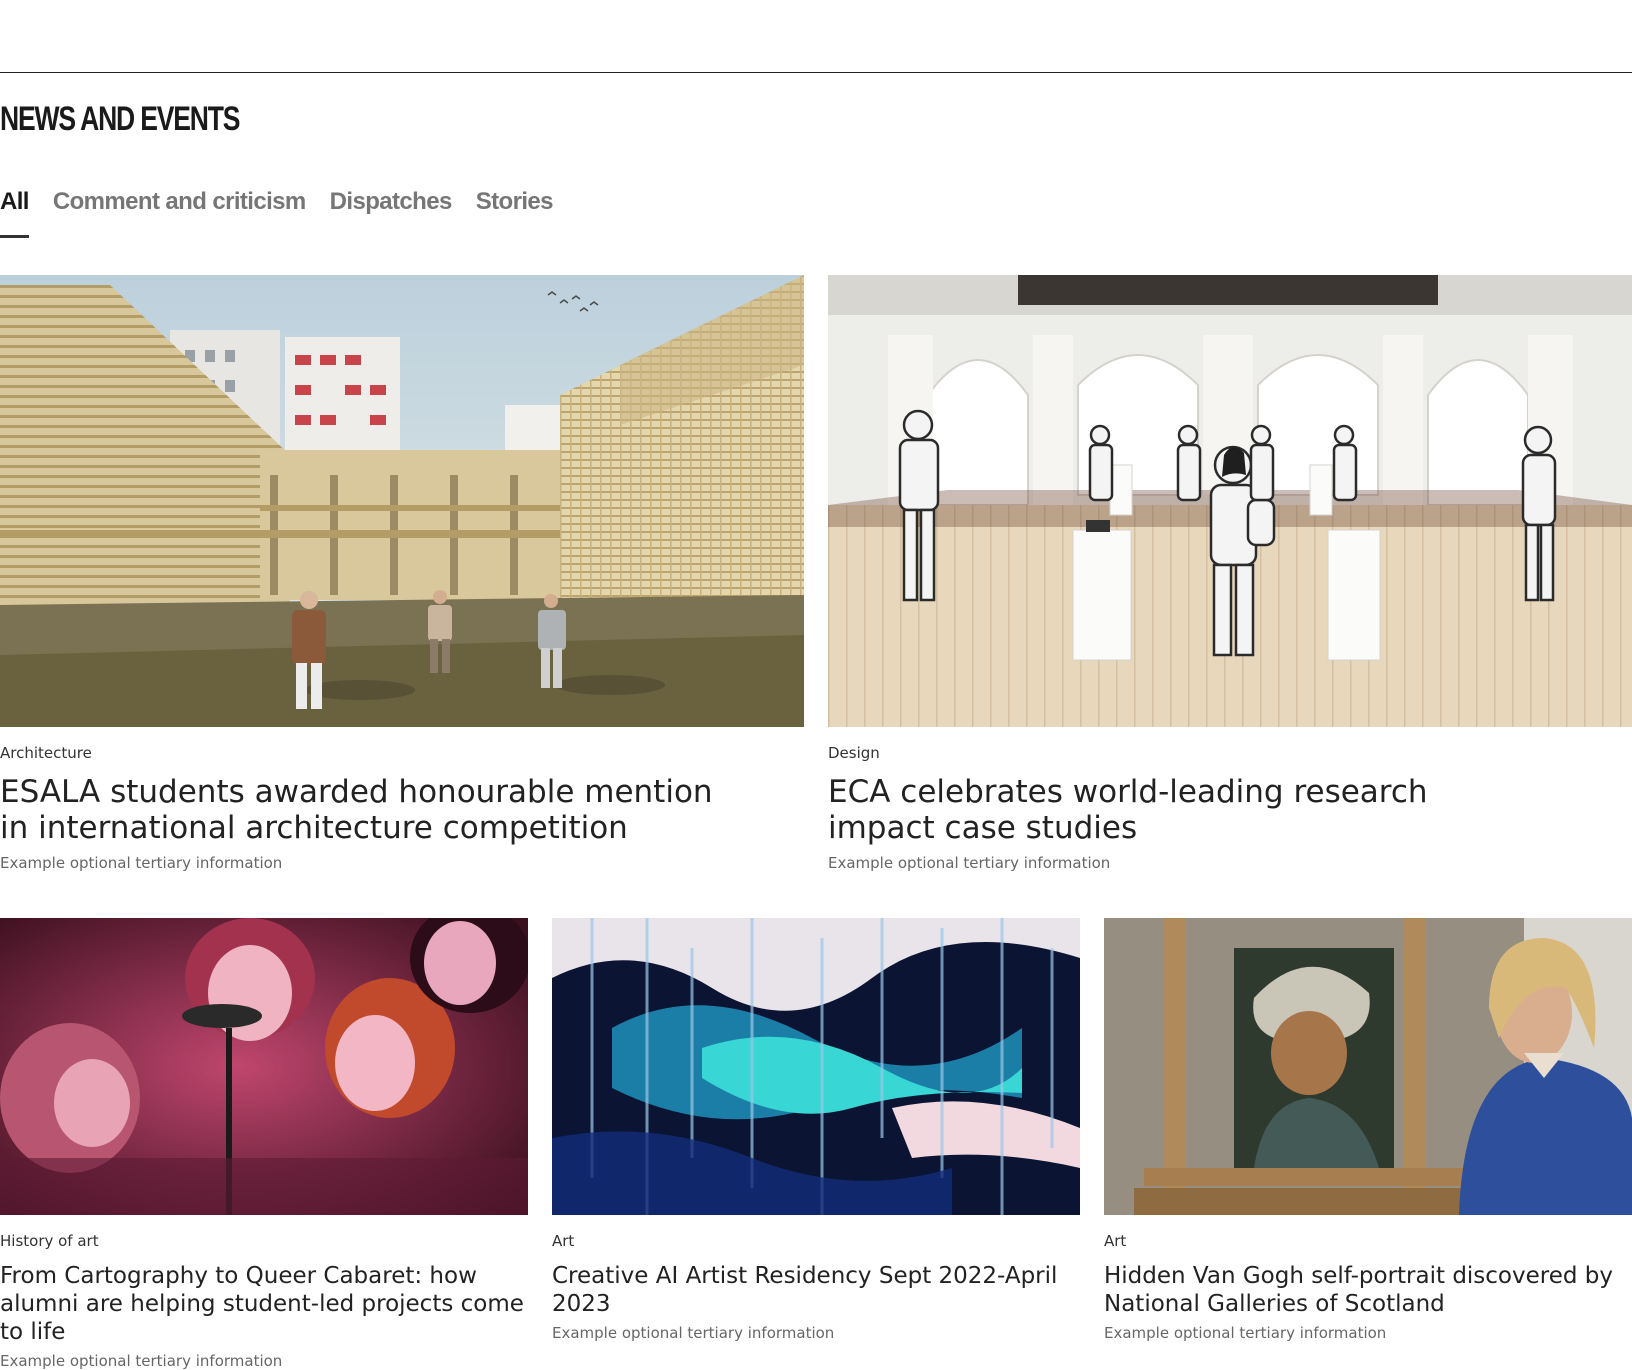 Image resolution: width=1632 pixels, height=1370 pixels. I want to click on cabaret-performers-image, so click(264, 1066).